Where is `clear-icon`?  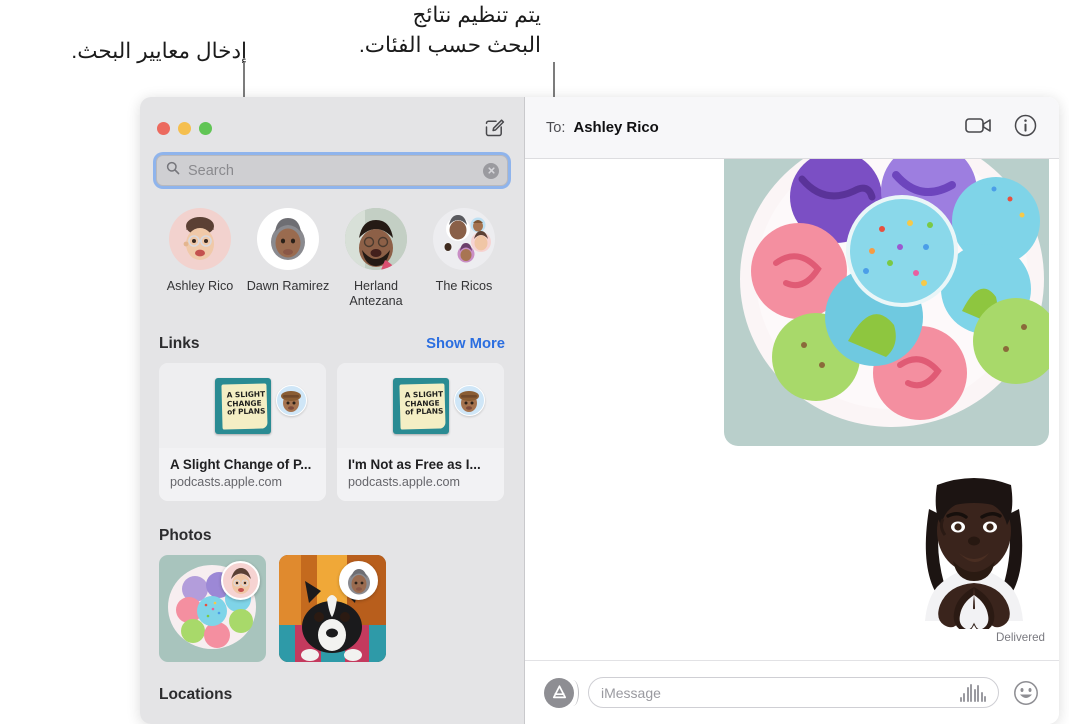
clear-icon is located at coordinates (491, 170).